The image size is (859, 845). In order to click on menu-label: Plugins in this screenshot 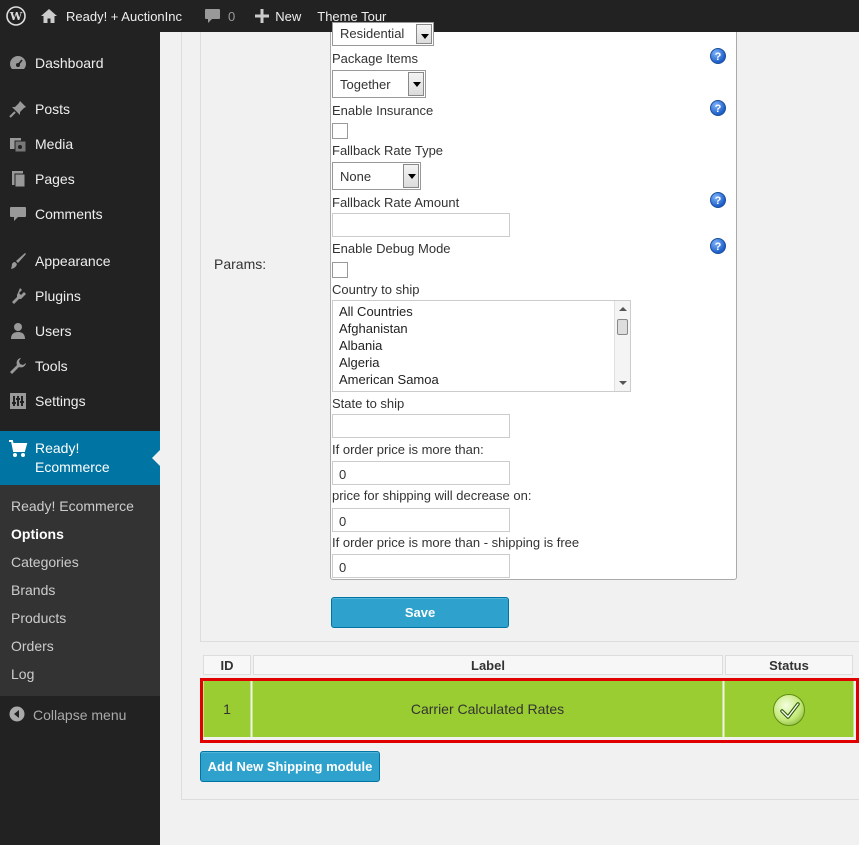, I will do `click(58, 296)`.